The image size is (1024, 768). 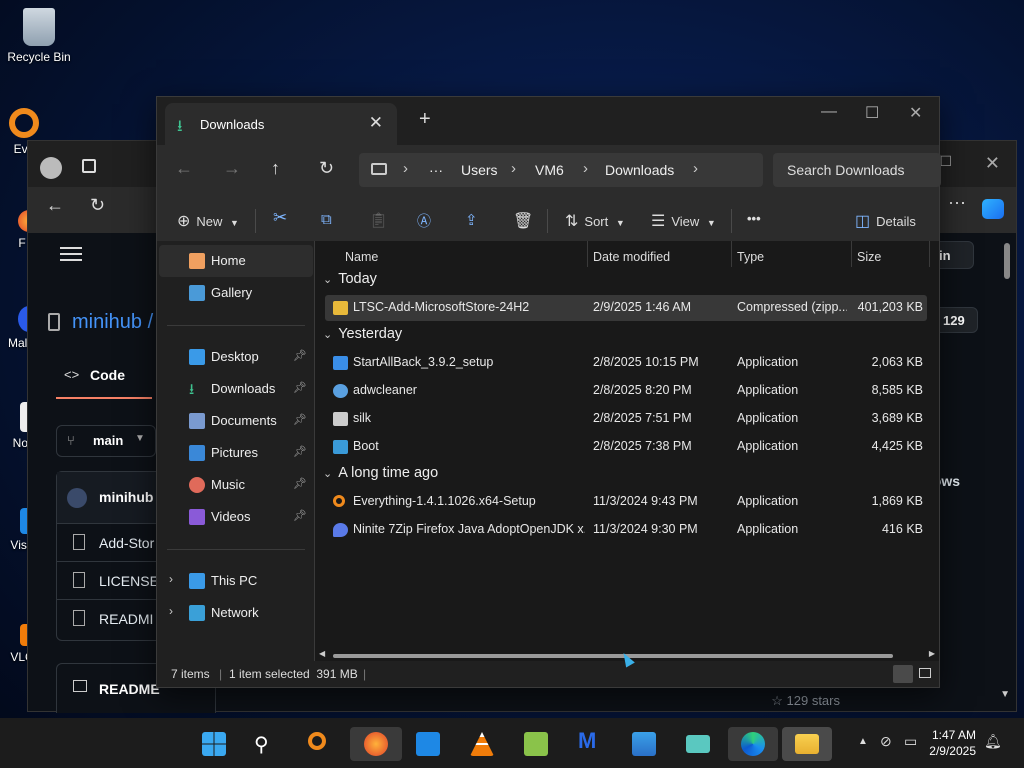 What do you see at coordinates (280, 218) in the screenshot?
I see `cut-icon: ✂` at bounding box center [280, 218].